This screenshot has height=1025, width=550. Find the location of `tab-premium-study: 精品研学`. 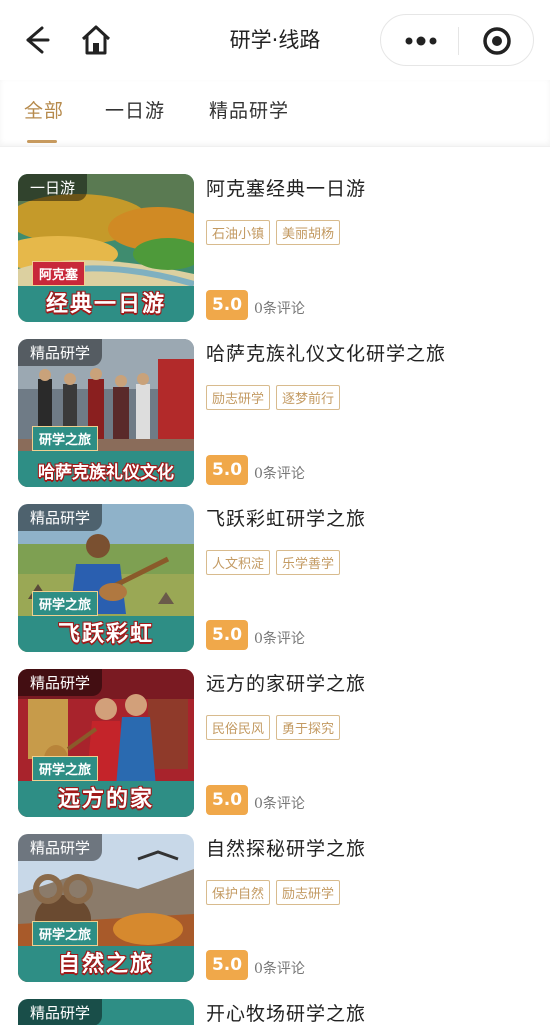

tab-premium-study: 精品研学 is located at coordinates (249, 109).